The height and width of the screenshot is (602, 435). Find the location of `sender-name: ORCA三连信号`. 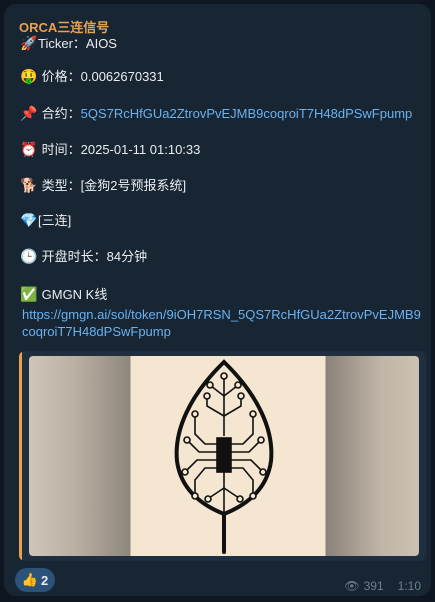

sender-name: ORCA三连信号 is located at coordinates (64, 26).